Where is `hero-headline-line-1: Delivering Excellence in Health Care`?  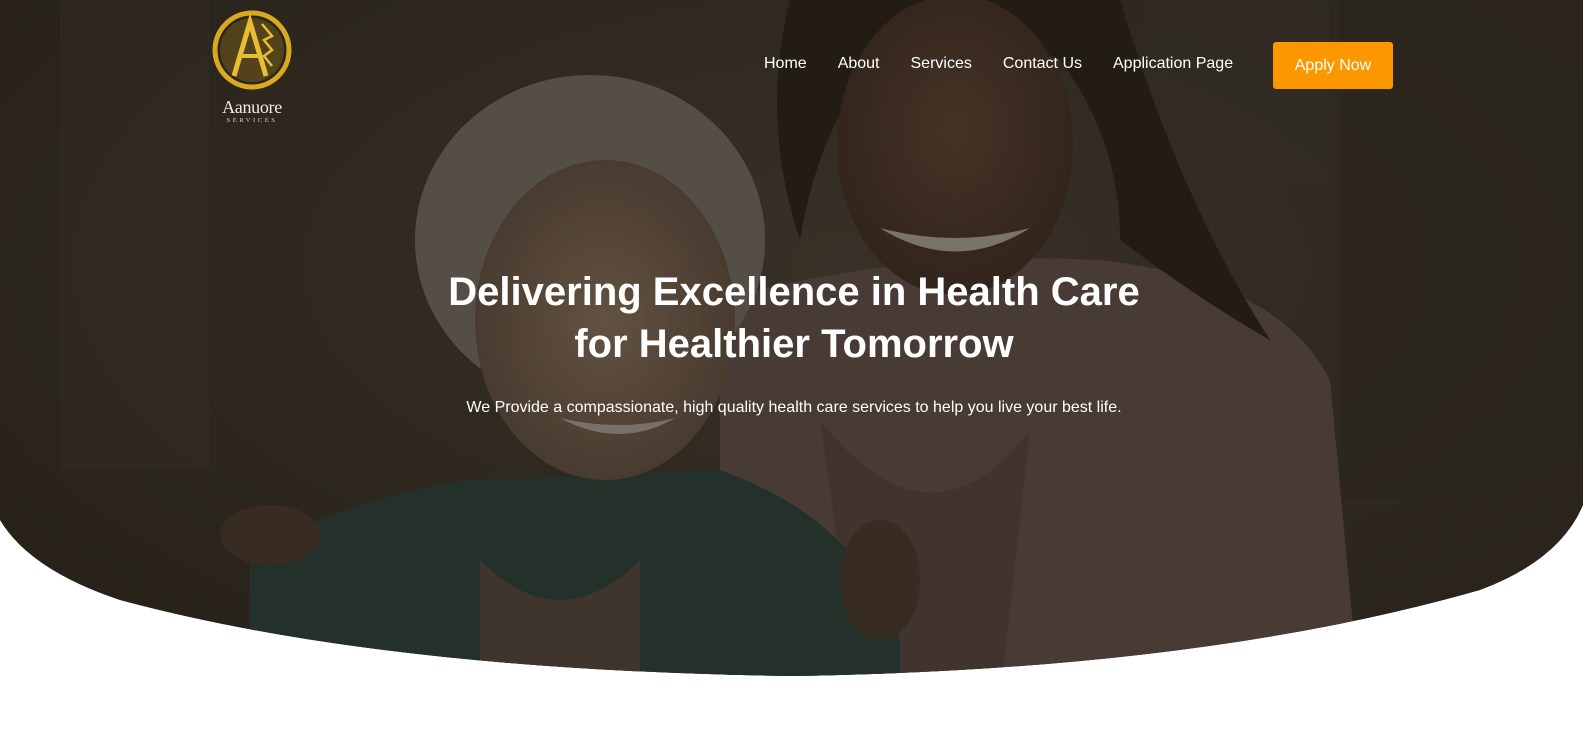 hero-headline-line-1: Delivering Excellence in Health Care is located at coordinates (794, 292).